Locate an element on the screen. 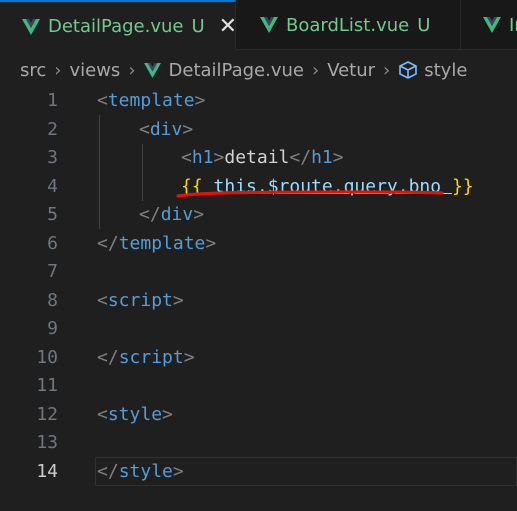  tab-boardlist: BoardList.vue U is located at coordinates (348, 25).